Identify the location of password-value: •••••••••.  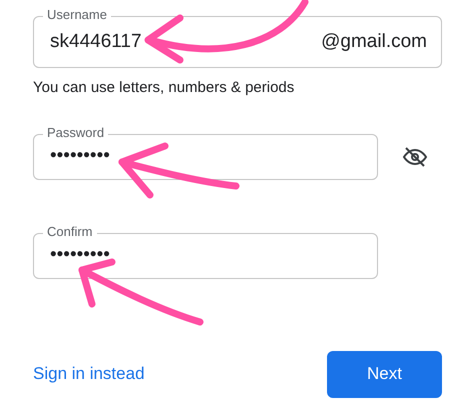
(80, 156).